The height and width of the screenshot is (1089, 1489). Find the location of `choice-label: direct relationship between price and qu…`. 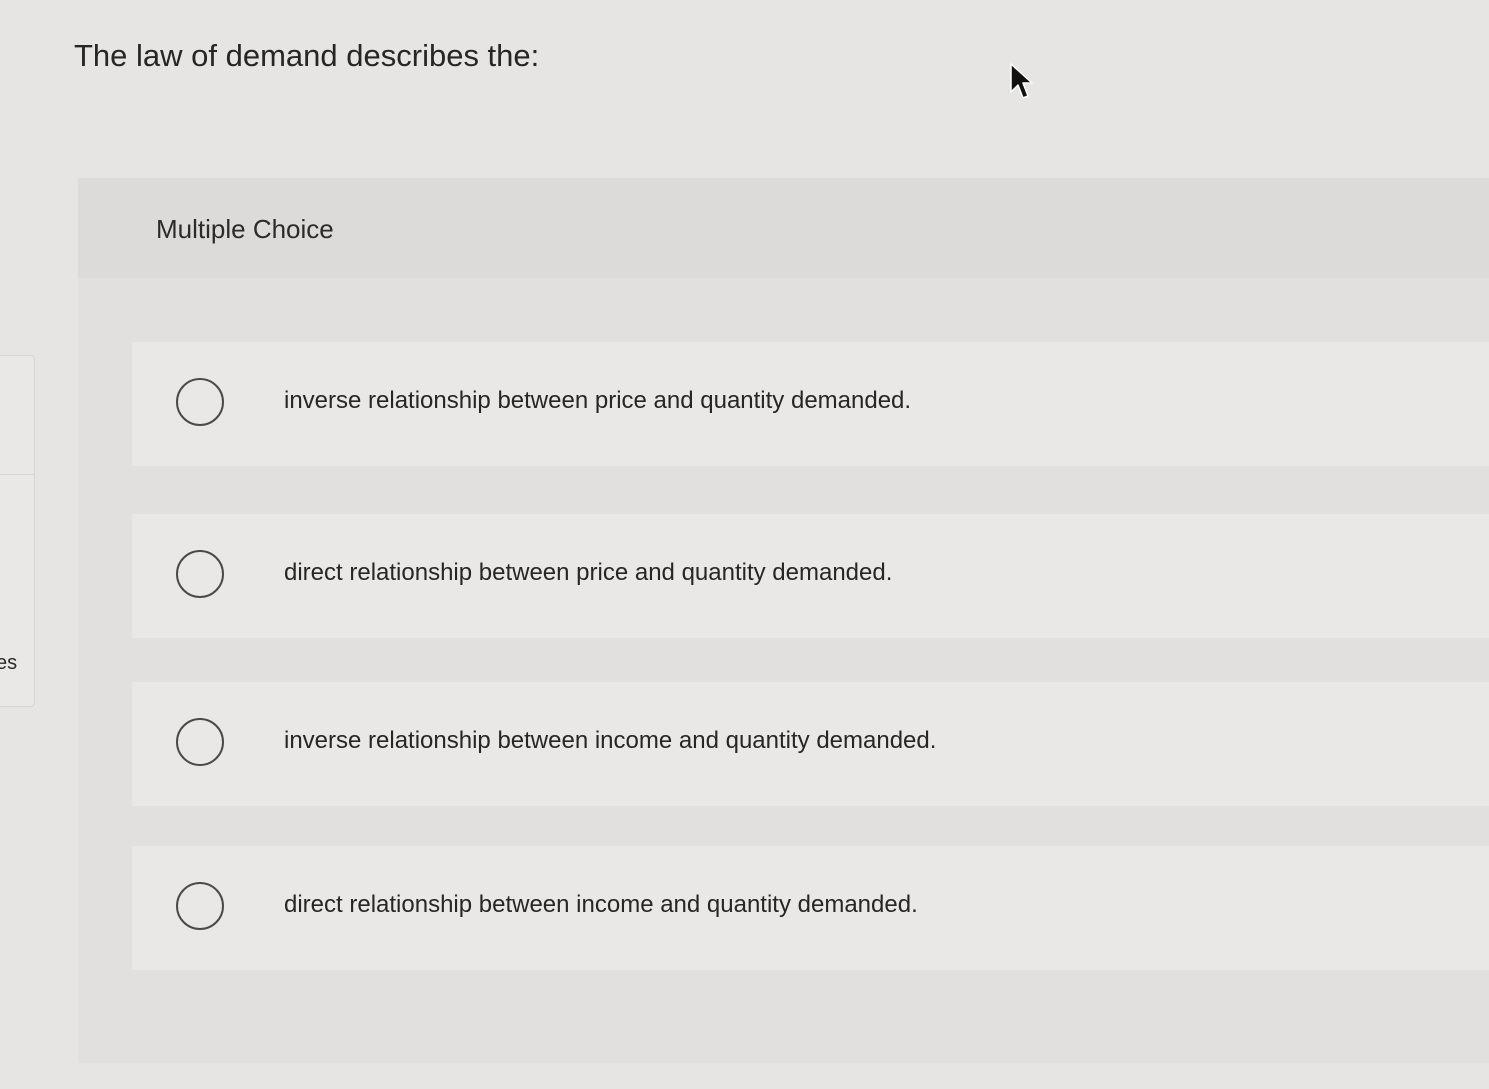

choice-label: direct relationship between price and qu… is located at coordinates (588, 572).